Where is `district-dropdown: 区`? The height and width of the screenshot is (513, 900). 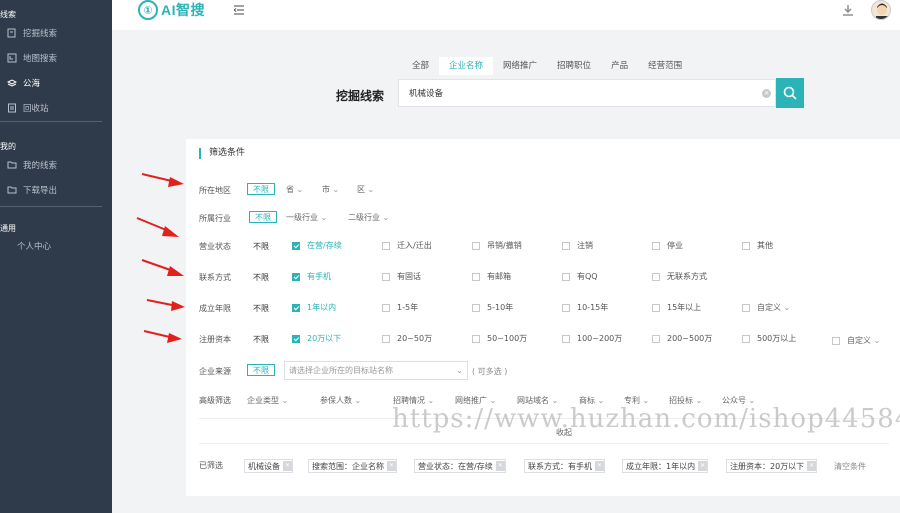
district-dropdown: 区 is located at coordinates (365, 189).